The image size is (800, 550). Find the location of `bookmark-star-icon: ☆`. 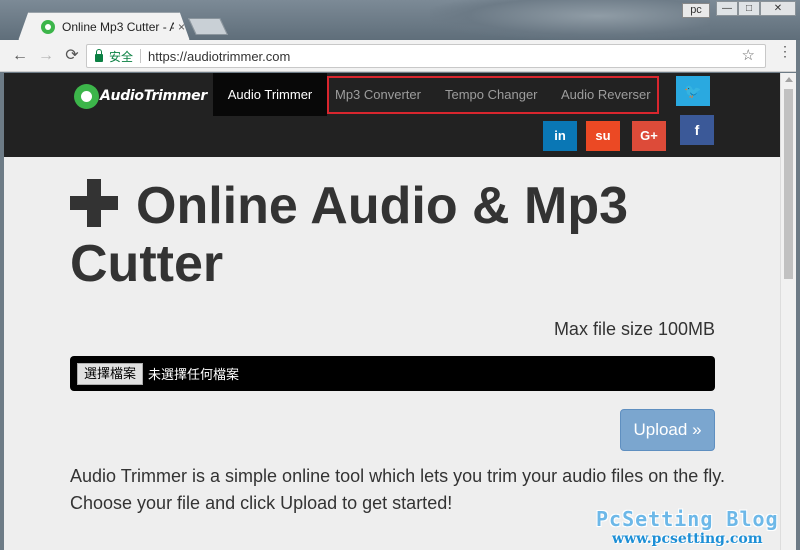

bookmark-star-icon: ☆ is located at coordinates (748, 55).